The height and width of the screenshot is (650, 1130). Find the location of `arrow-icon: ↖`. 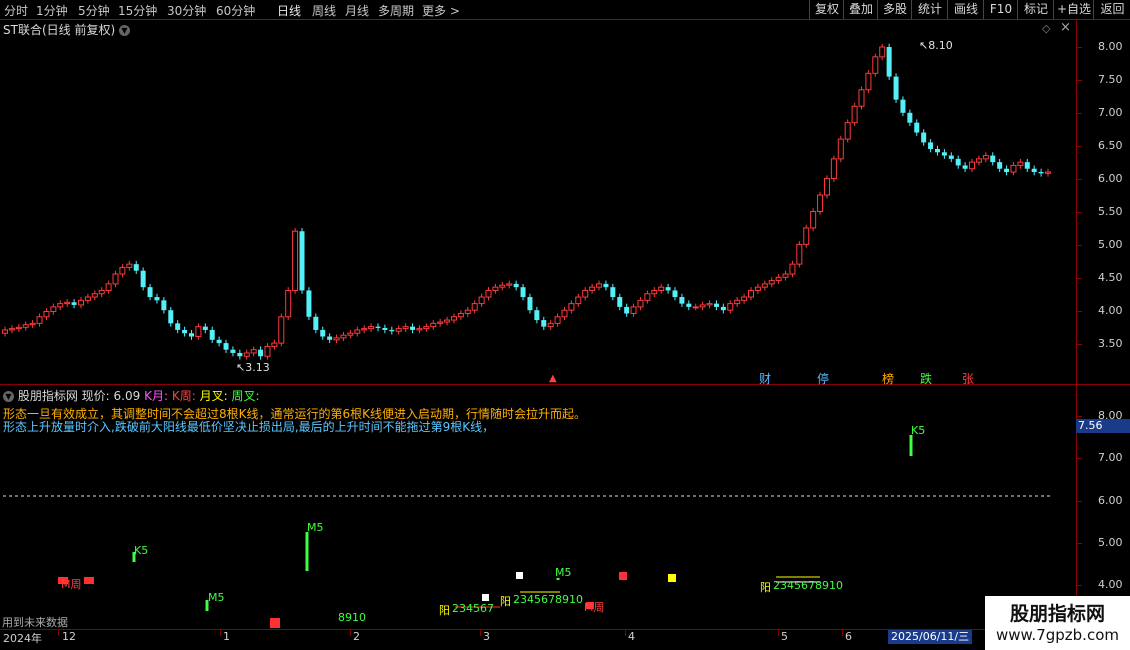

arrow-icon: ↖ is located at coordinates (924, 45).